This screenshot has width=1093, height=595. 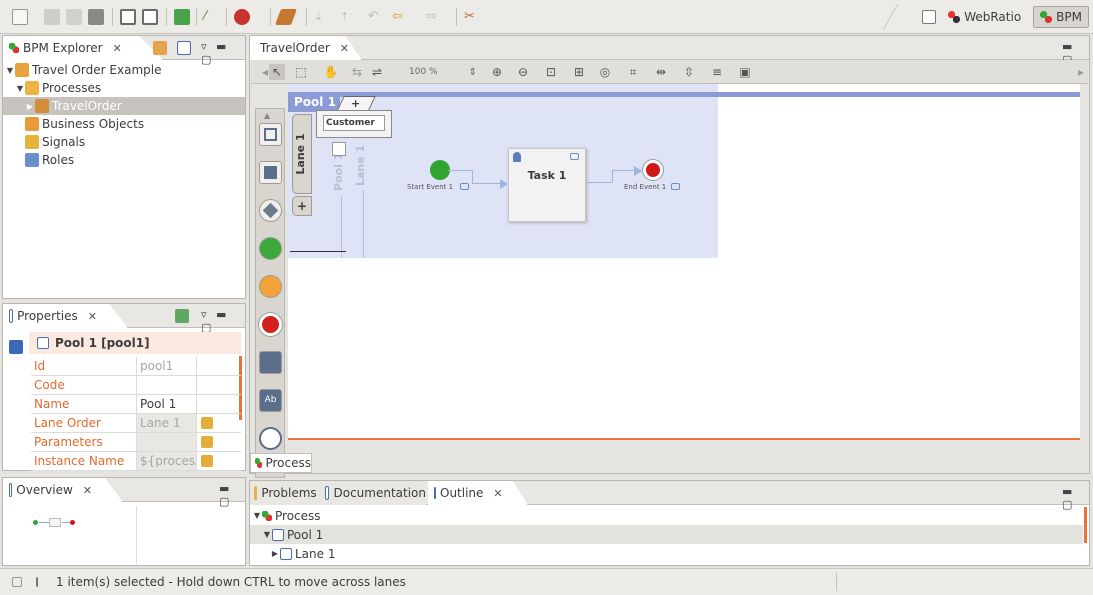 I want to click on next-annotation-icon: ⇣, so click(x=322, y=17).